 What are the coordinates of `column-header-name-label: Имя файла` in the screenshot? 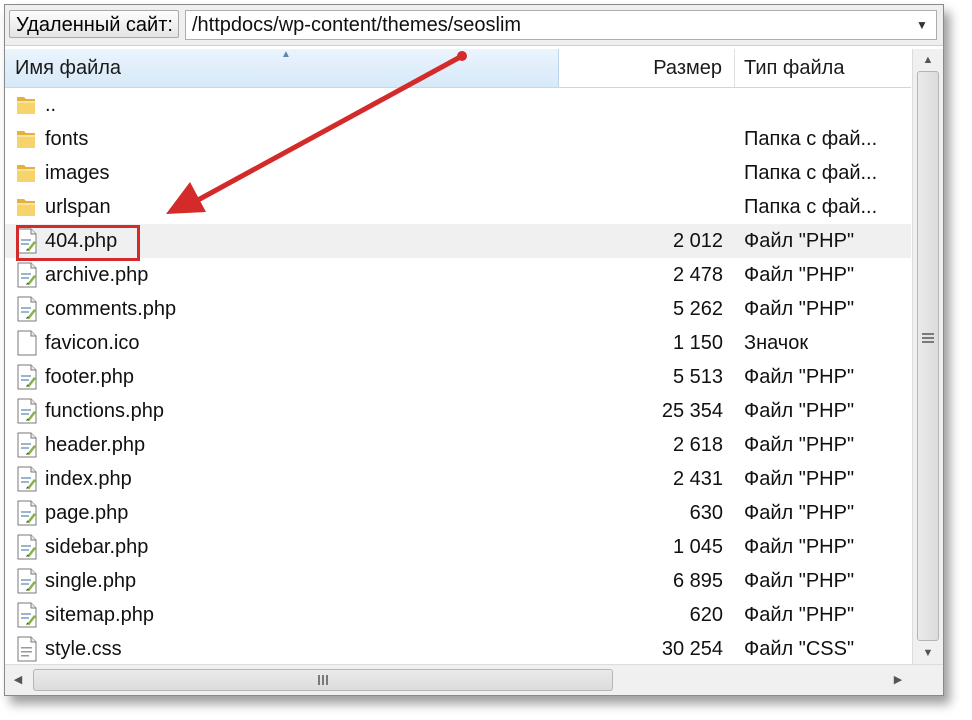 It's located at (68, 68).